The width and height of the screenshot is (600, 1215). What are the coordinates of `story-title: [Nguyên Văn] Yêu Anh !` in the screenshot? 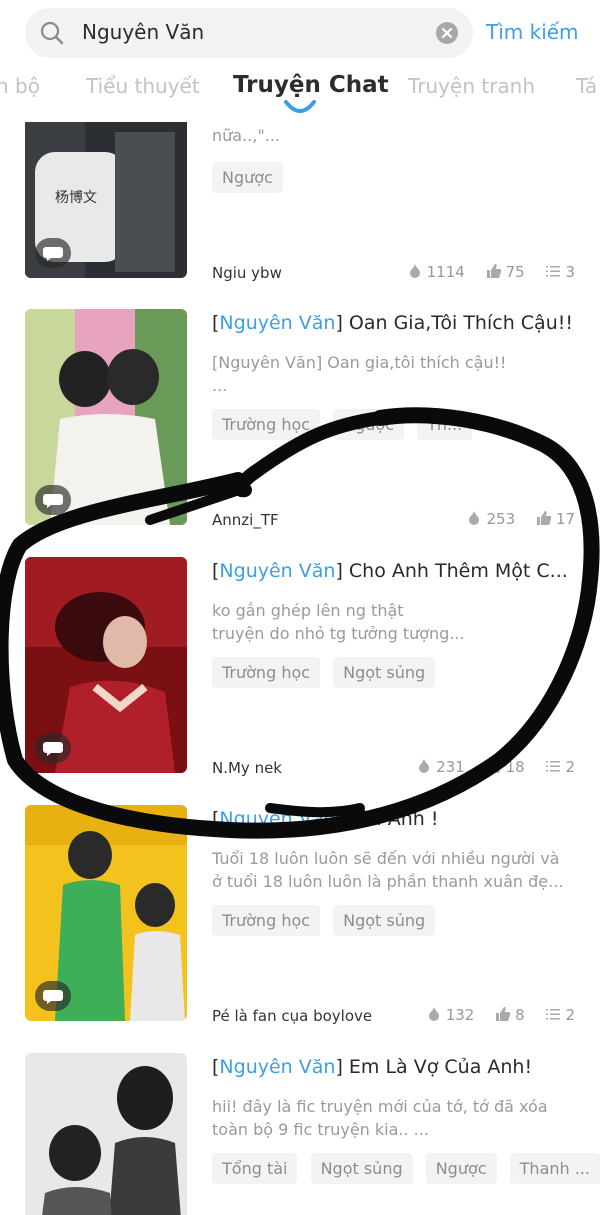 It's located at (397, 819).